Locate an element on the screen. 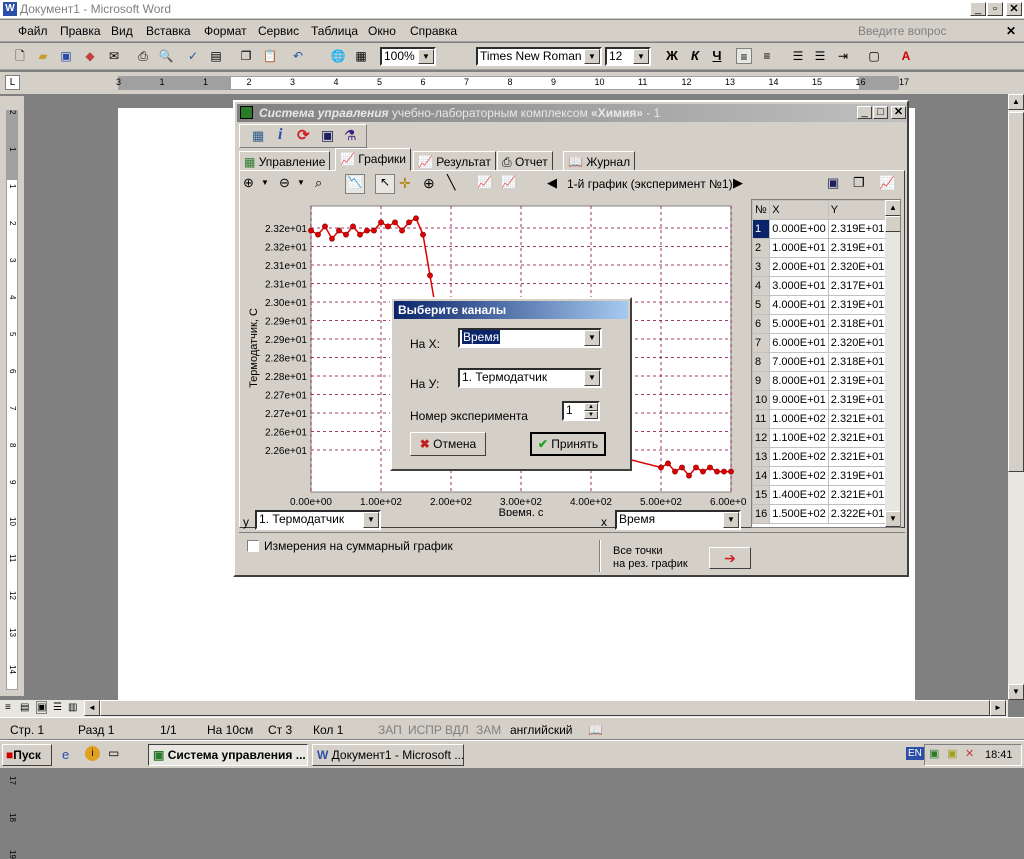 The height and width of the screenshot is (859, 1024). pointer-icon: ↖ is located at coordinates (385, 184).